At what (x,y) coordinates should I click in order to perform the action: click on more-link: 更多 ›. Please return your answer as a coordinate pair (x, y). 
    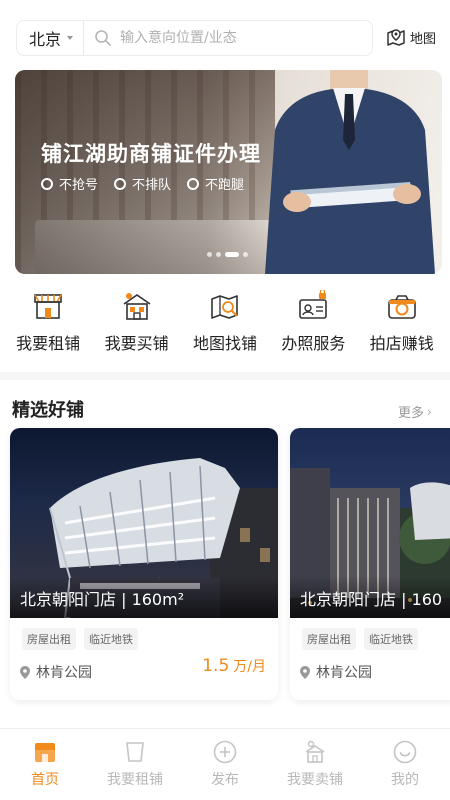
    Looking at the image, I should click on (415, 412).